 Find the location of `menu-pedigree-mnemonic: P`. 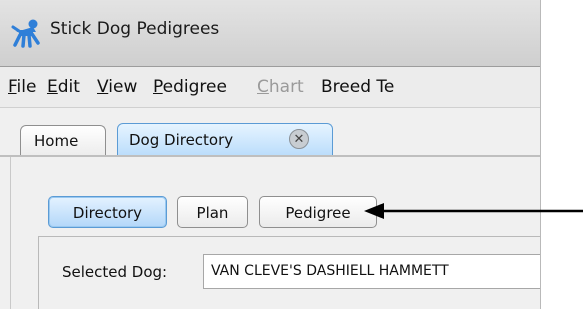

menu-pedigree-mnemonic: P is located at coordinates (158, 87).